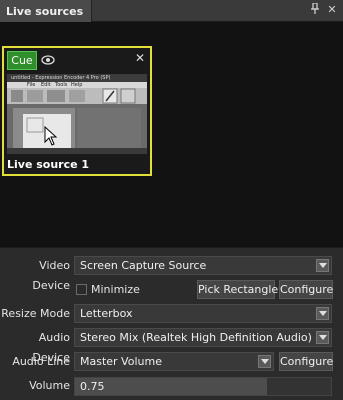  Describe the element at coordinates (203, 386) in the screenshot. I see `volume-slider: 0.75` at that location.